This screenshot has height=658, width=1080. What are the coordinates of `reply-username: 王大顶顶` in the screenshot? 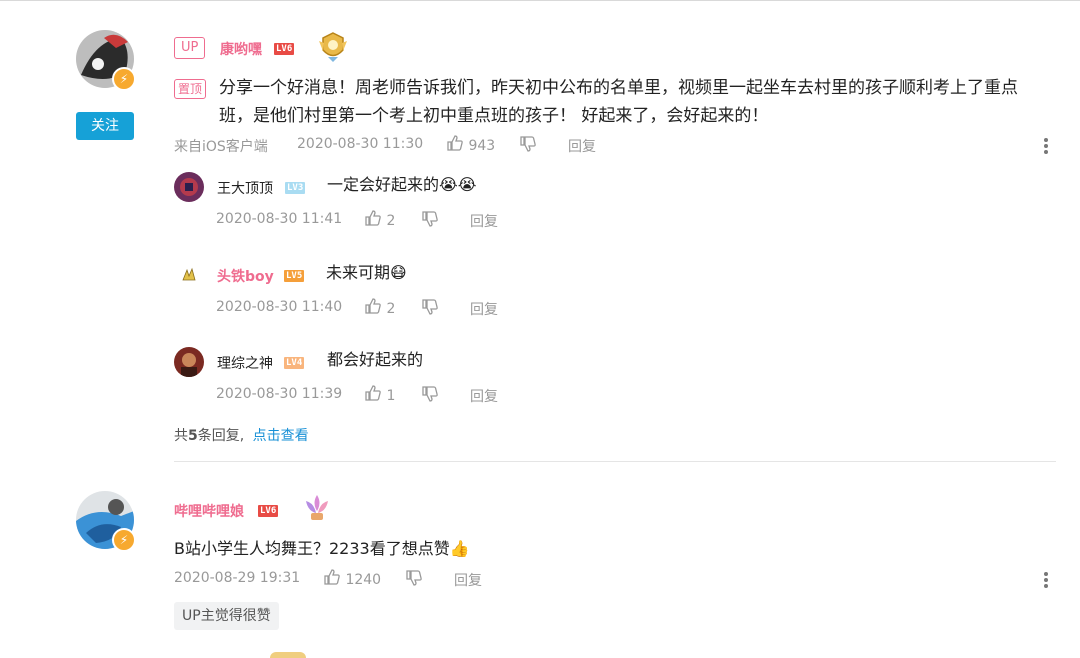 It's located at (245, 188).